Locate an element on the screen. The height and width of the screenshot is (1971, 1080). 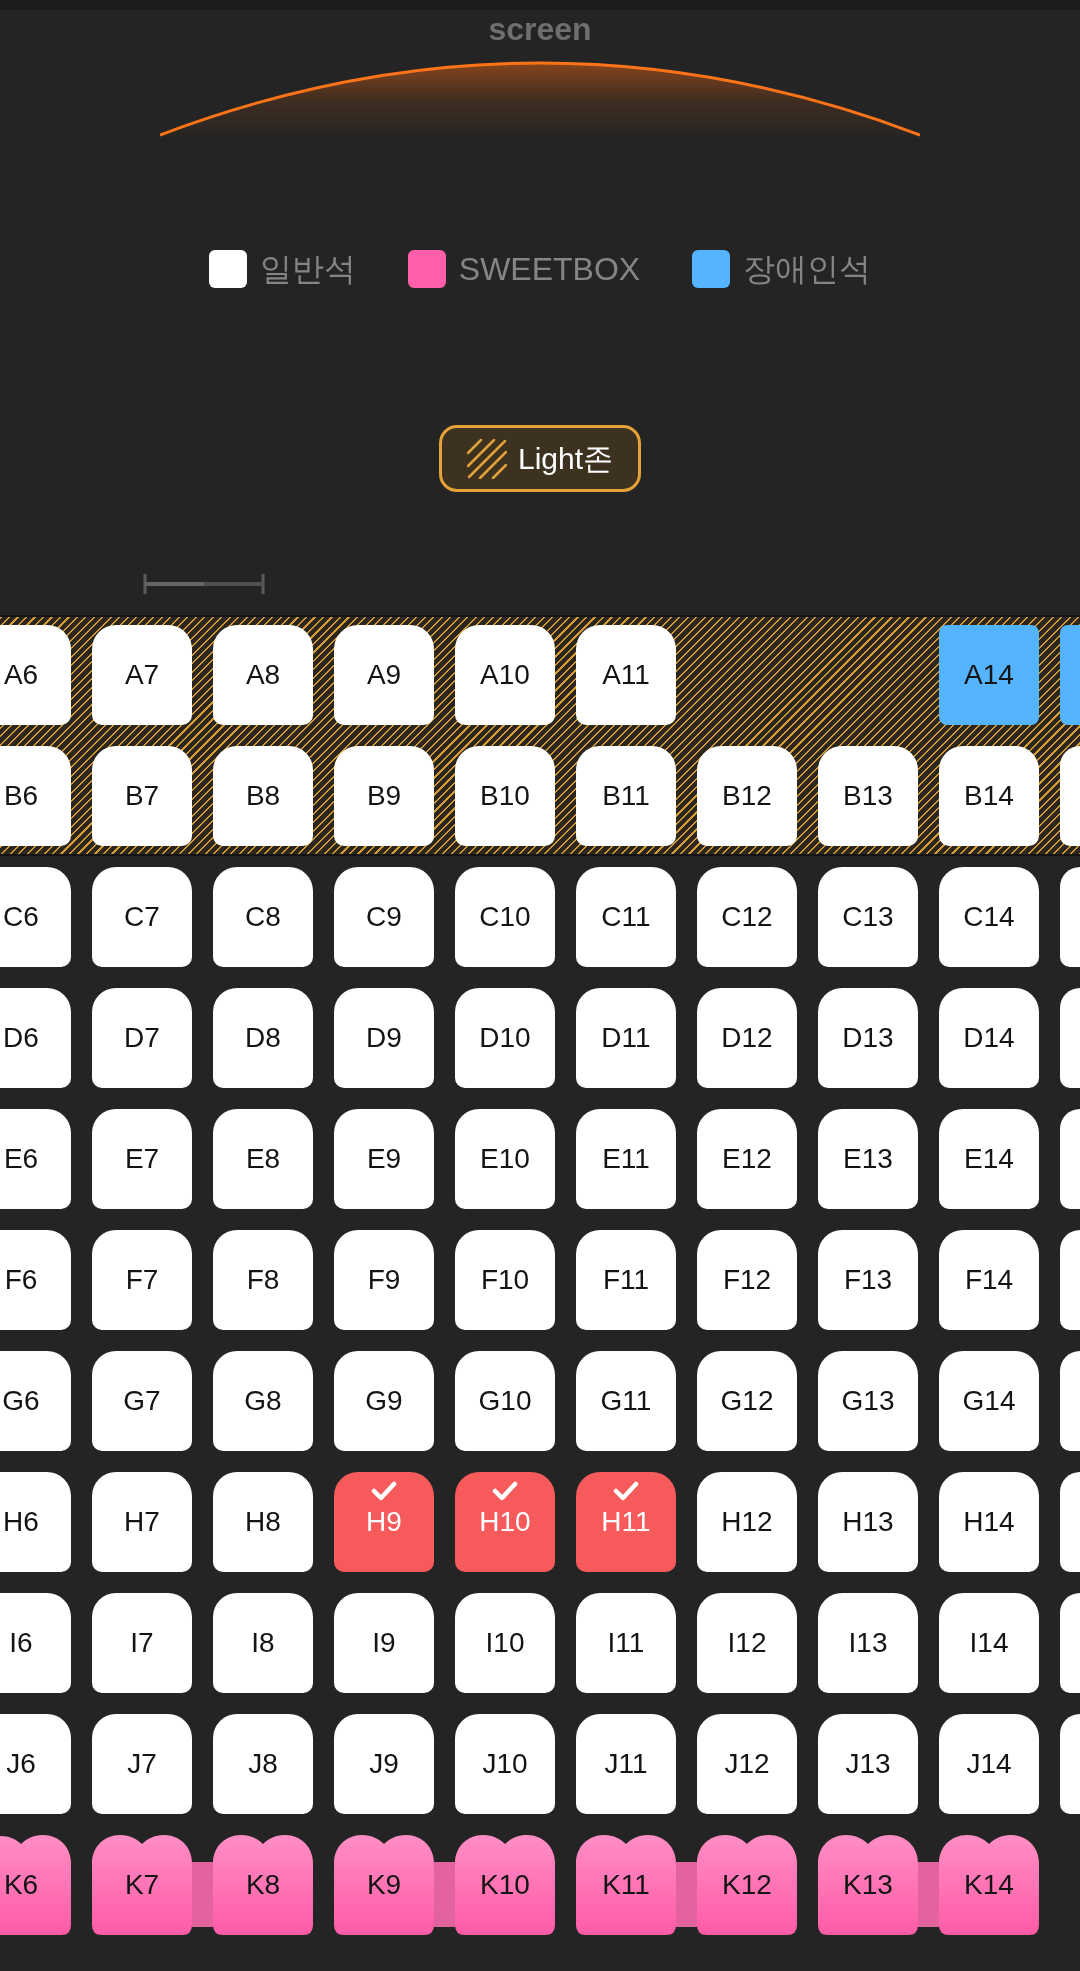
seat-button: A7 is located at coordinates (142, 675).